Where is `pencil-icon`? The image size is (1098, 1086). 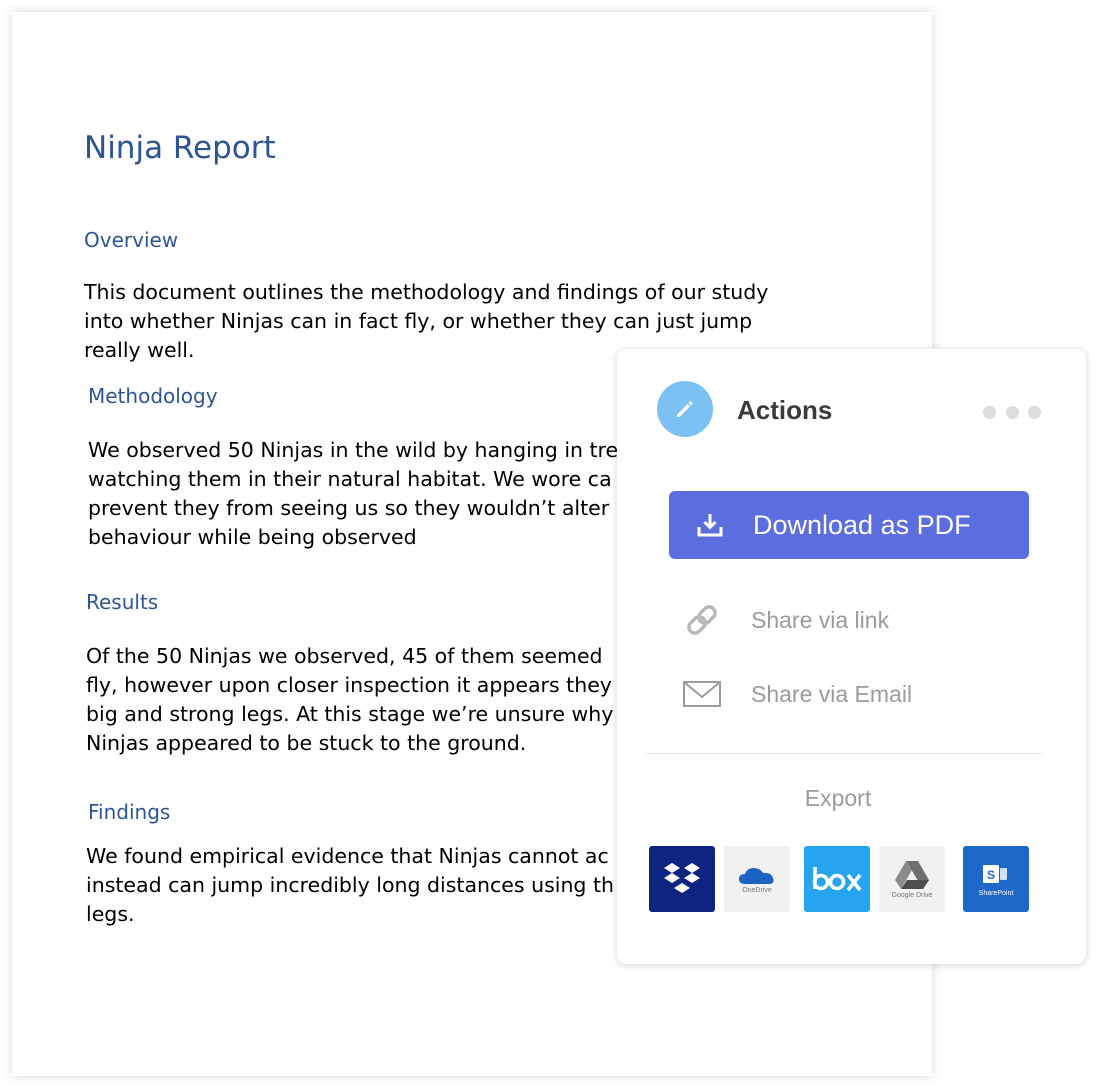 pencil-icon is located at coordinates (685, 409).